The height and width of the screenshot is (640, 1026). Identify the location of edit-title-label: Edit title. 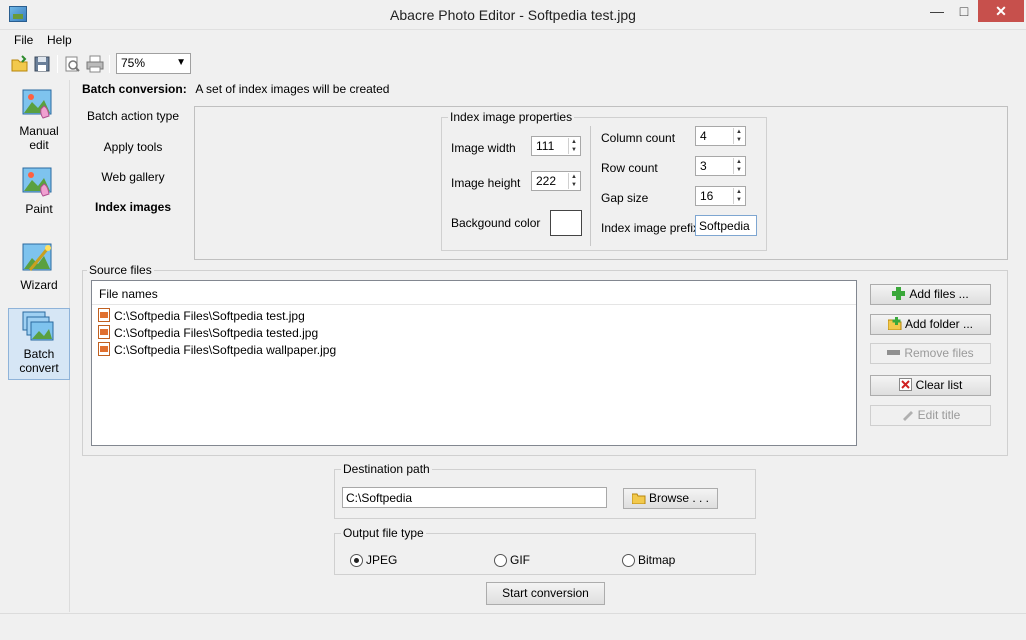
(939, 415).